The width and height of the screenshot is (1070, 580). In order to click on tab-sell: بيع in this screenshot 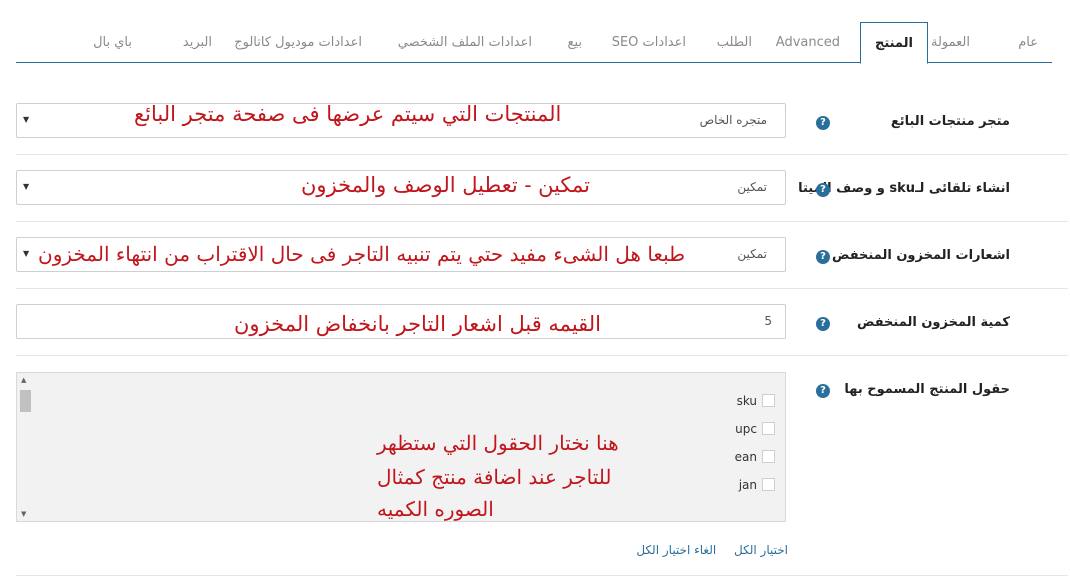, I will do `click(575, 42)`.